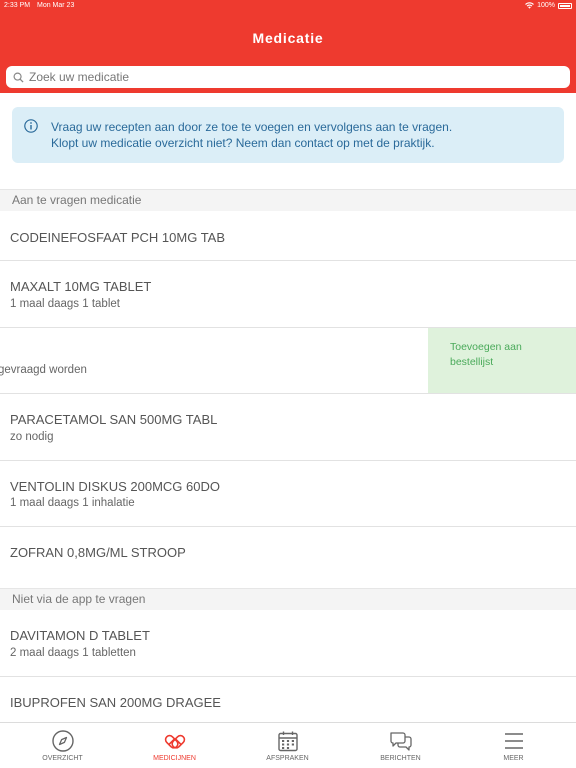 This screenshot has width=576, height=768. I want to click on tab-overzicht: OVERZICHT, so click(62, 745).